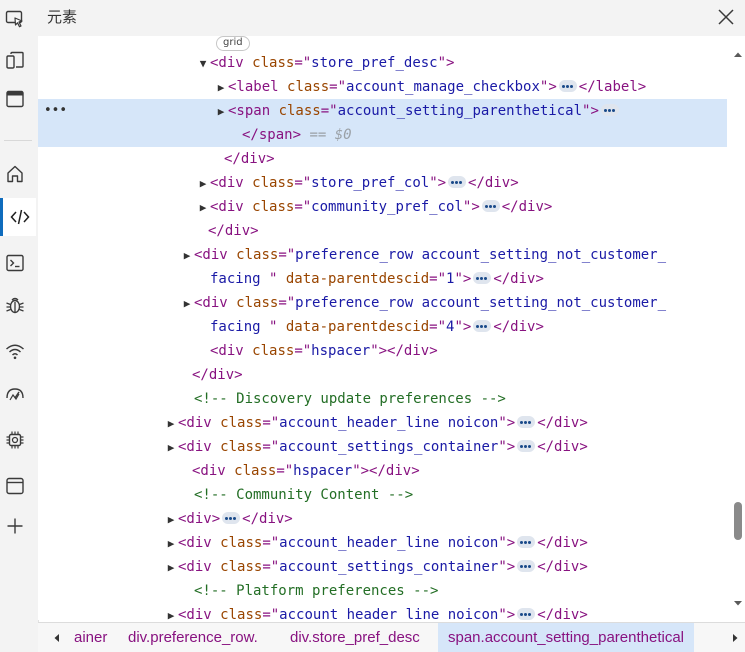  What do you see at coordinates (55, 111) in the screenshot?
I see `gutter-more-actions-button: •••` at bounding box center [55, 111].